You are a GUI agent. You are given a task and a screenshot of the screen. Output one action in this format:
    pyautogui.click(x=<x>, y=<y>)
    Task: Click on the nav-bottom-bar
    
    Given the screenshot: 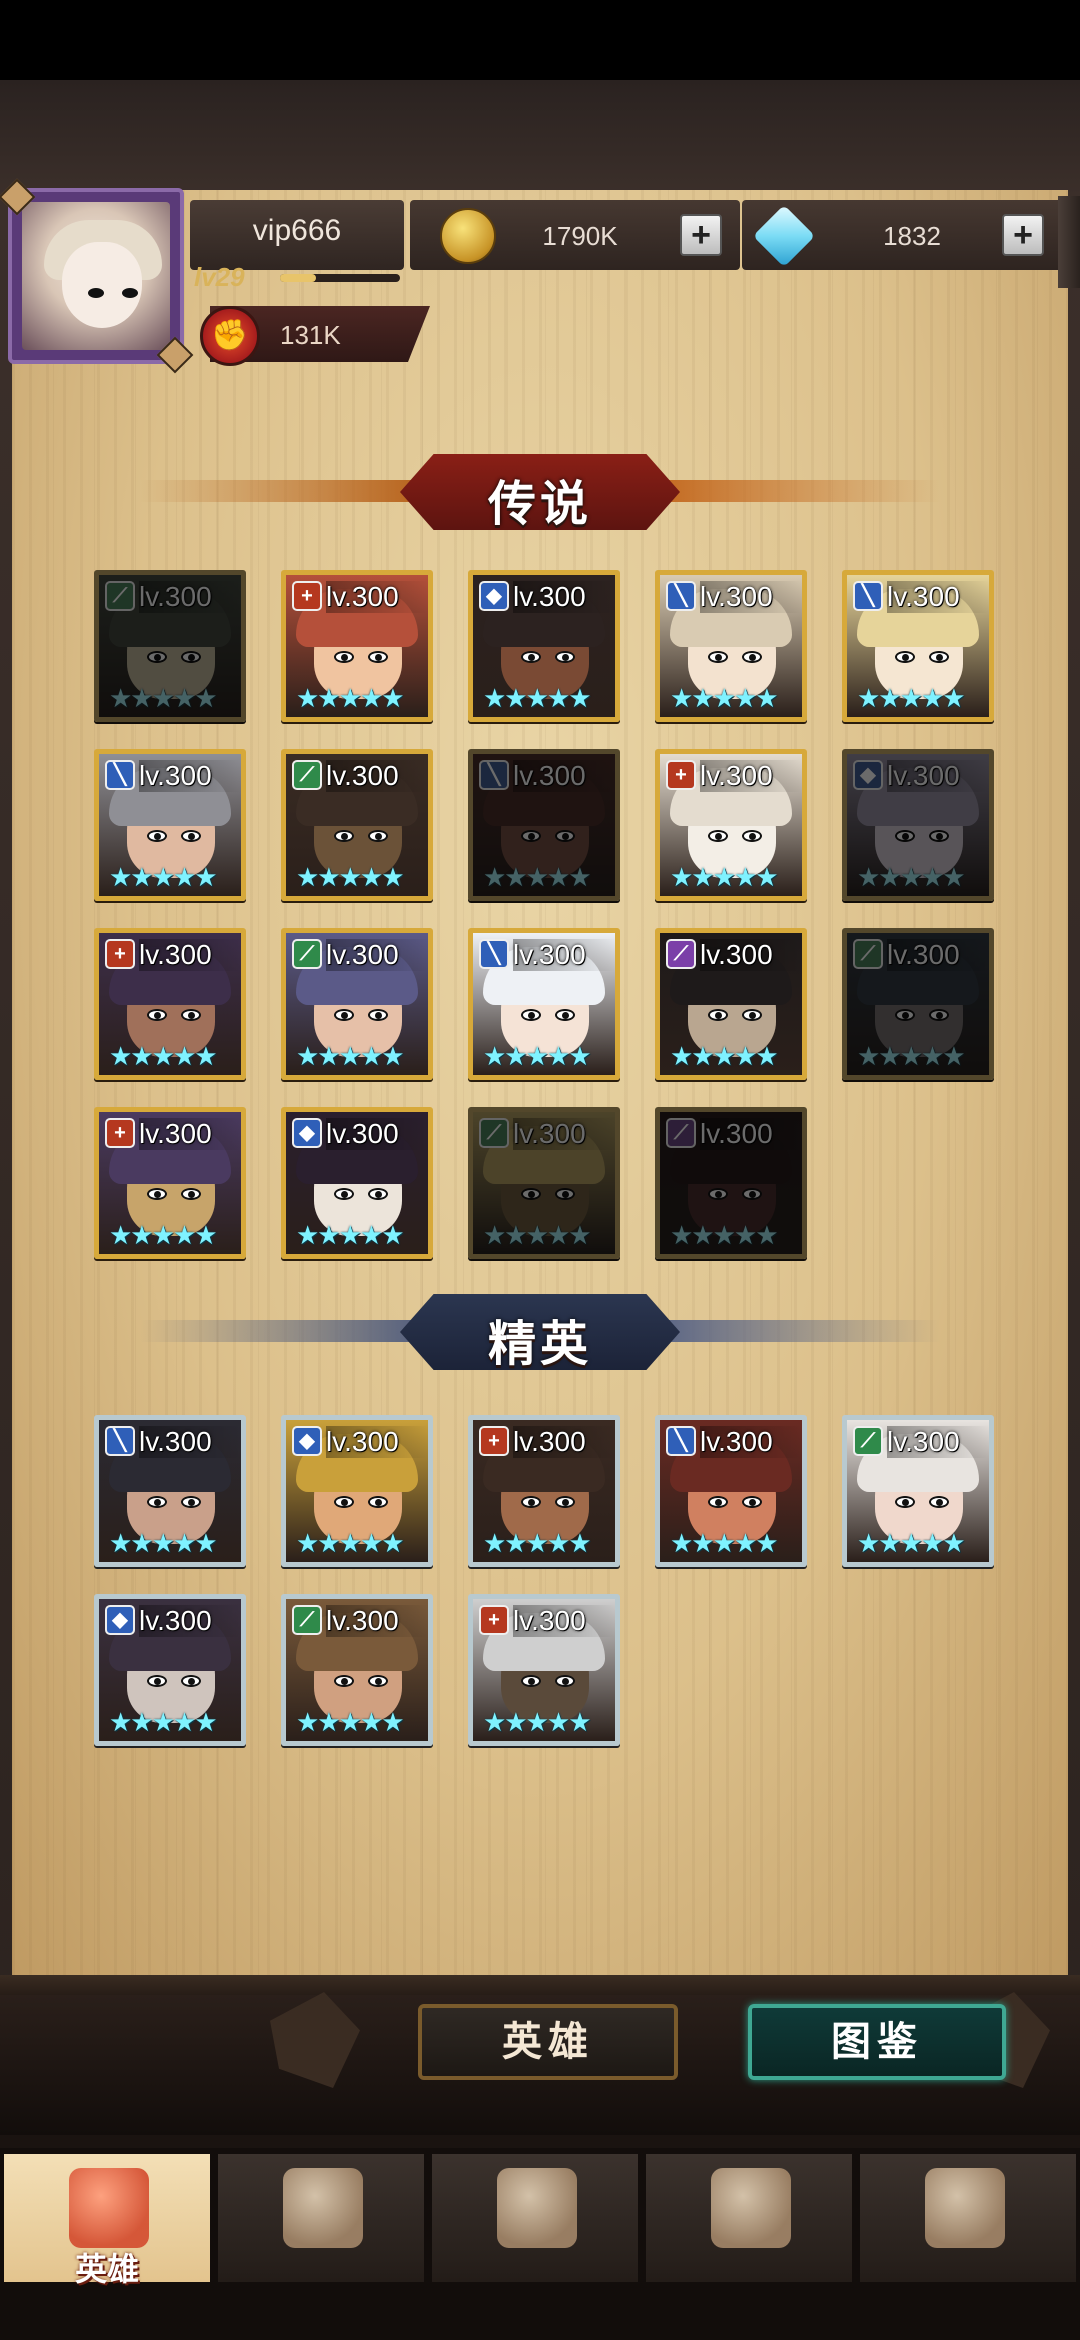 What is the action you would take?
    pyautogui.click(x=540, y=2314)
    